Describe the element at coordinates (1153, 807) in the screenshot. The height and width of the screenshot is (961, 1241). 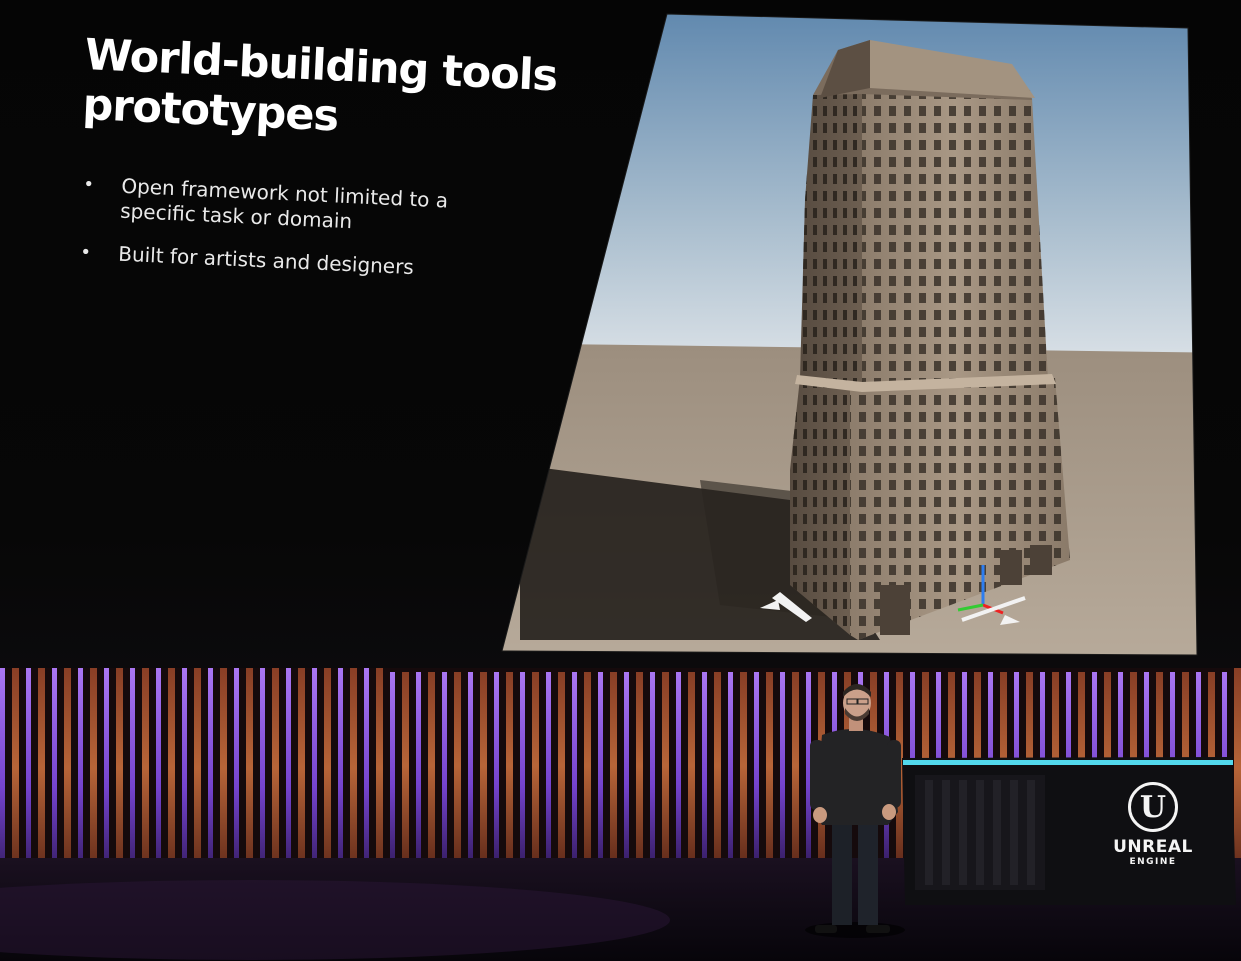
I see `unreal-mark-icon: U` at that location.